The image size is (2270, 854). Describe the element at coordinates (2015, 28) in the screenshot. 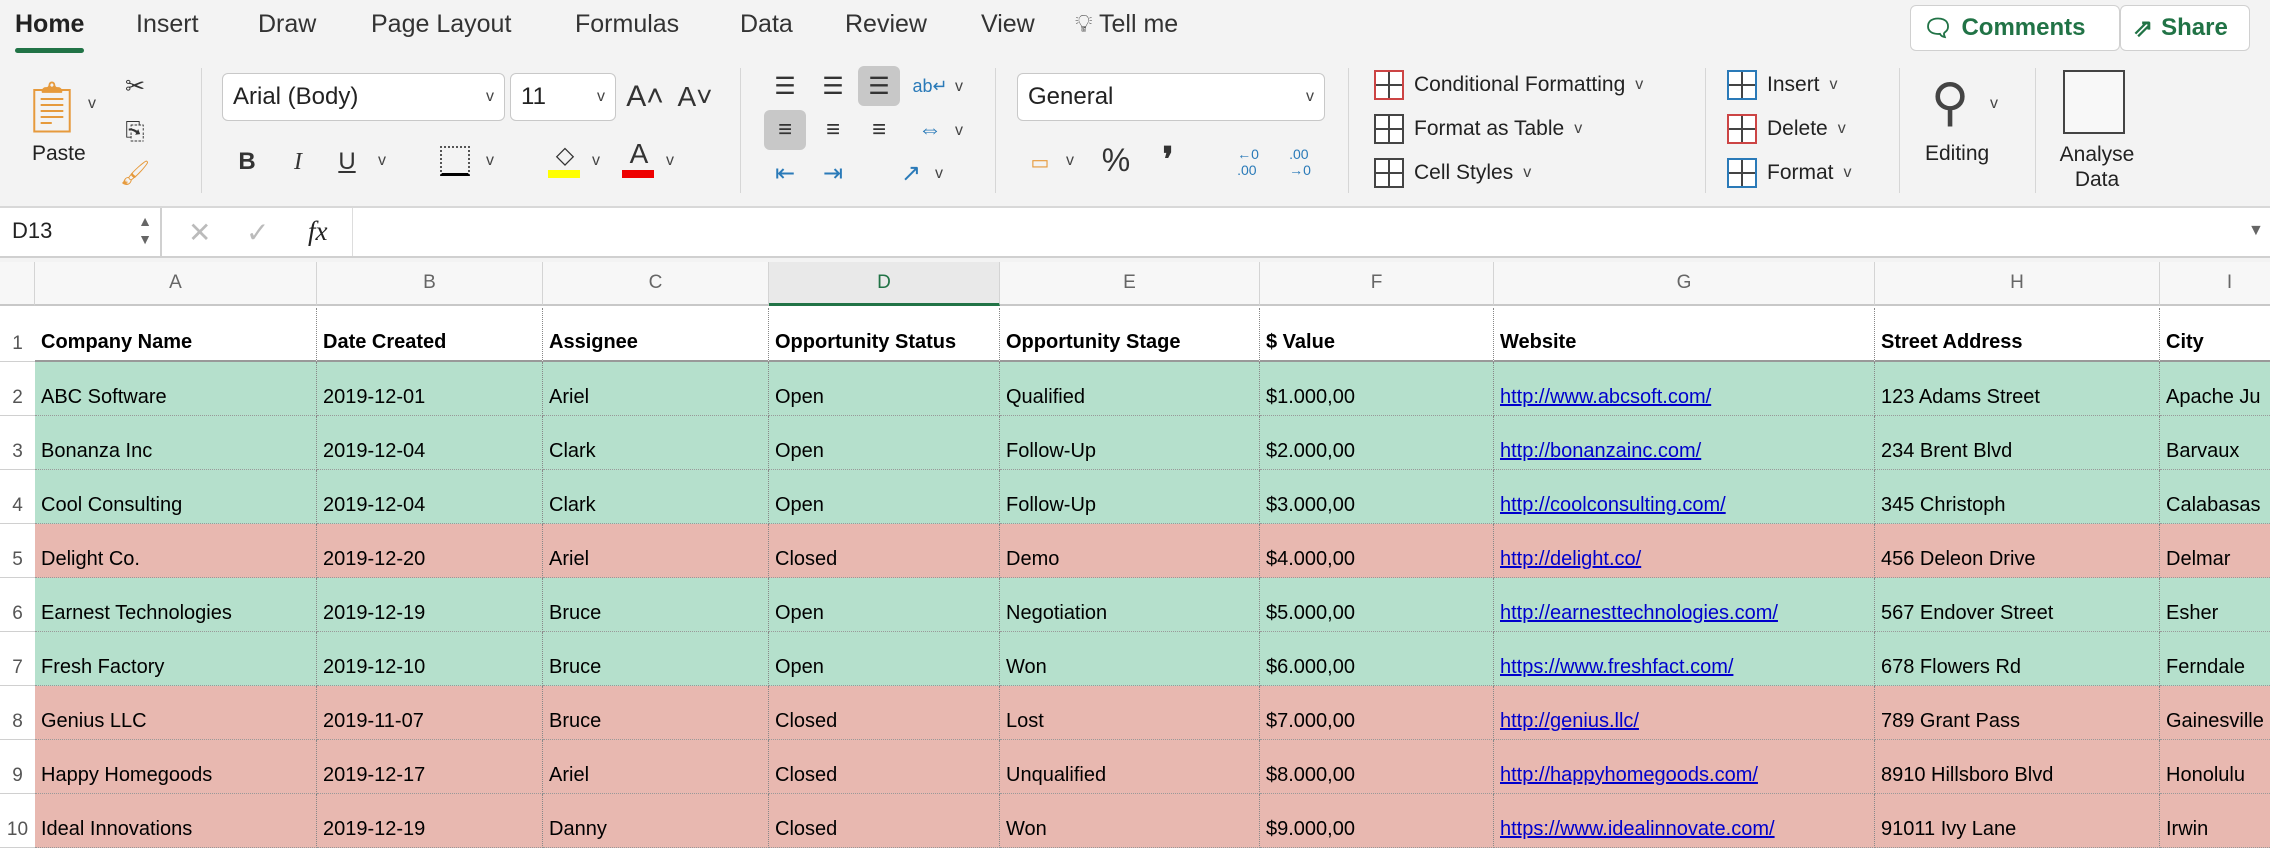

I see `comments-button: 🗨︎ Comments` at that location.